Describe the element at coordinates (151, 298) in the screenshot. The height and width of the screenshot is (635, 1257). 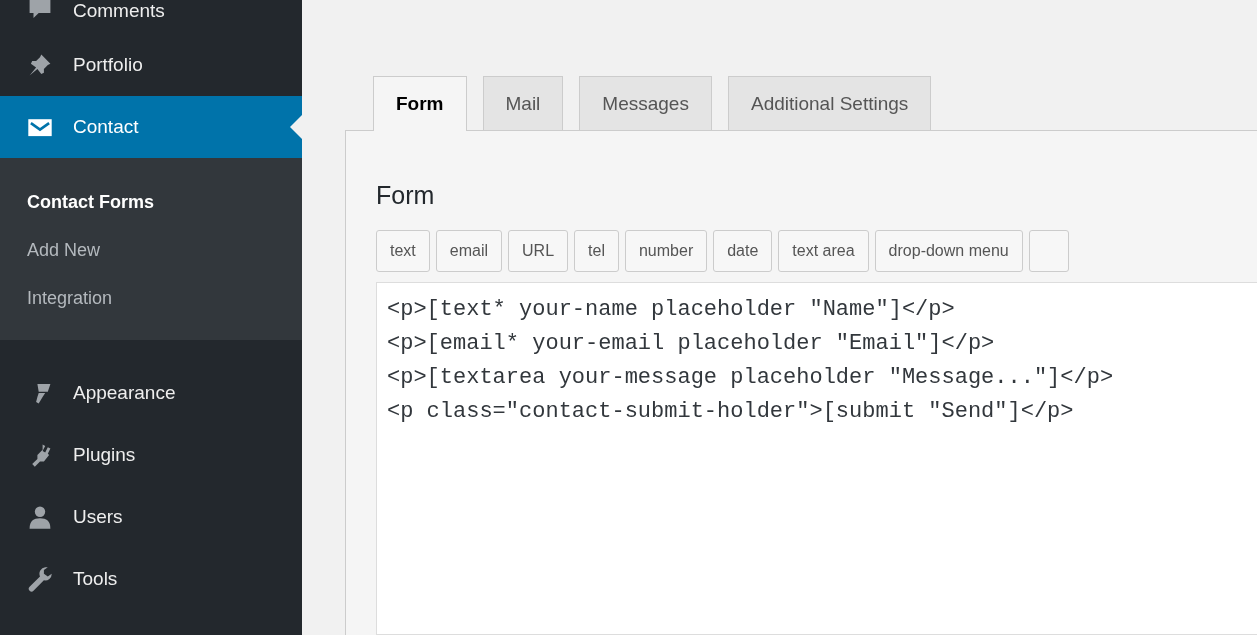
I see `submenu-item: Integration` at that location.